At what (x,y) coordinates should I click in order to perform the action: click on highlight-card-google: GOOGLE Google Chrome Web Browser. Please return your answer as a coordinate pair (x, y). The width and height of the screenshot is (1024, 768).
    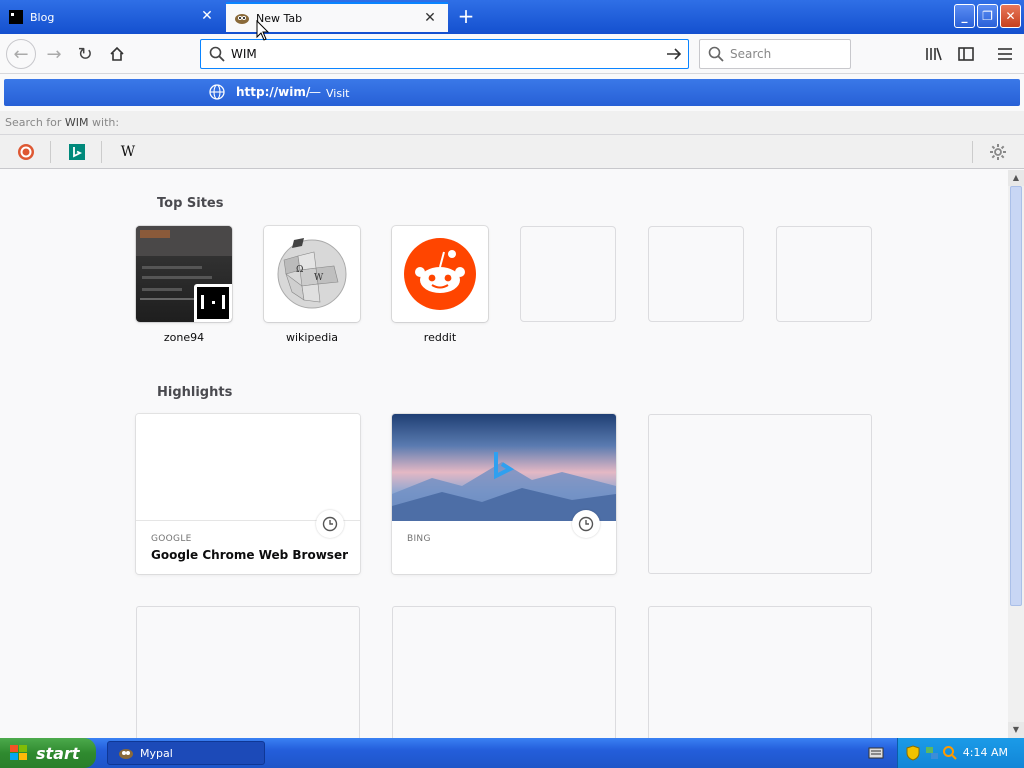
    Looking at the image, I should click on (248, 494).